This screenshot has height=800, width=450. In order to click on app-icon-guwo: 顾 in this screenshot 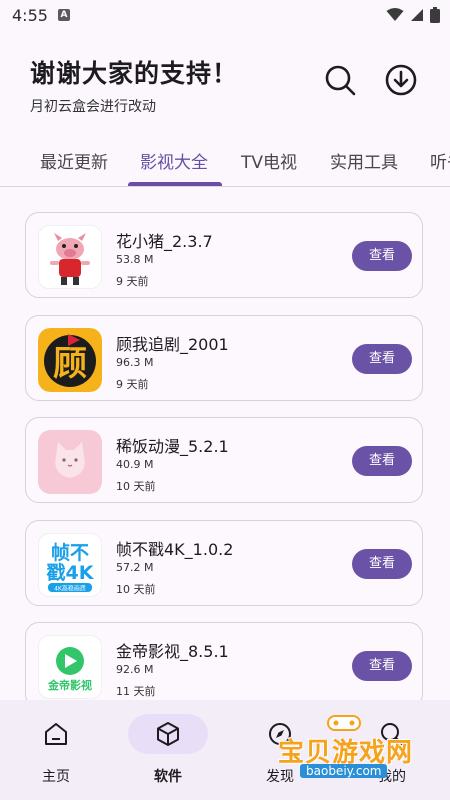, I will do `click(70, 360)`.